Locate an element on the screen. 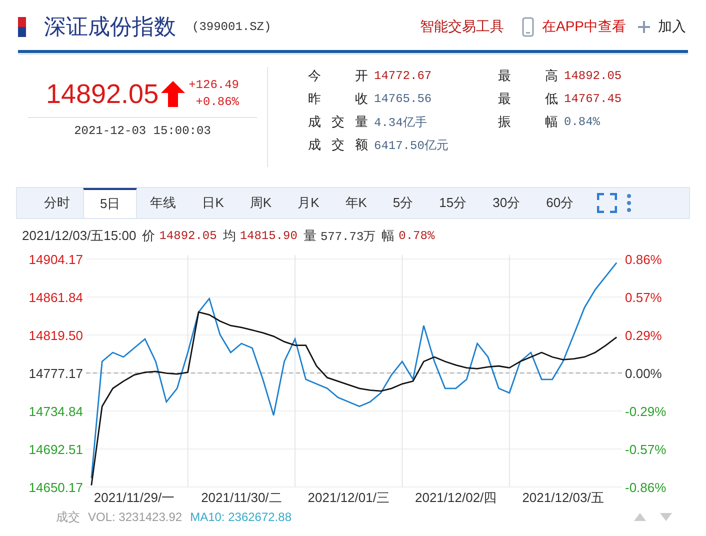  y-axis-label: 14734.84 is located at coordinates (55, 411).